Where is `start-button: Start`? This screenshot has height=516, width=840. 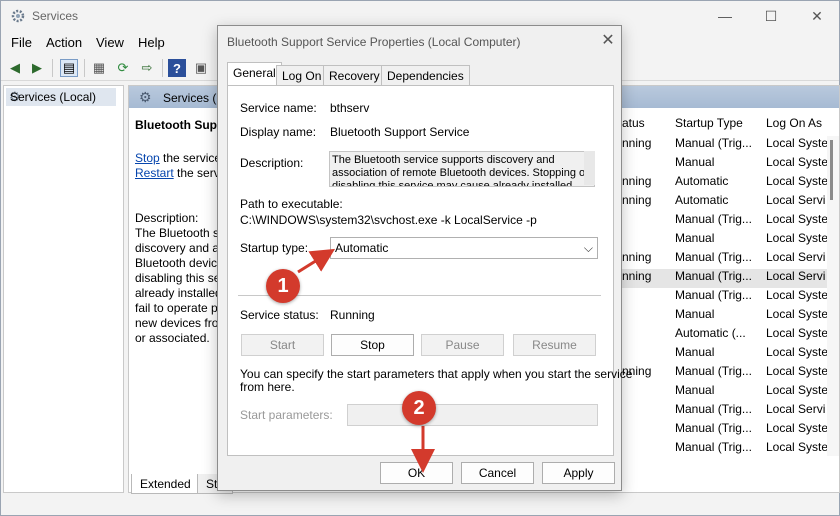
start-button: Start is located at coordinates (282, 345).